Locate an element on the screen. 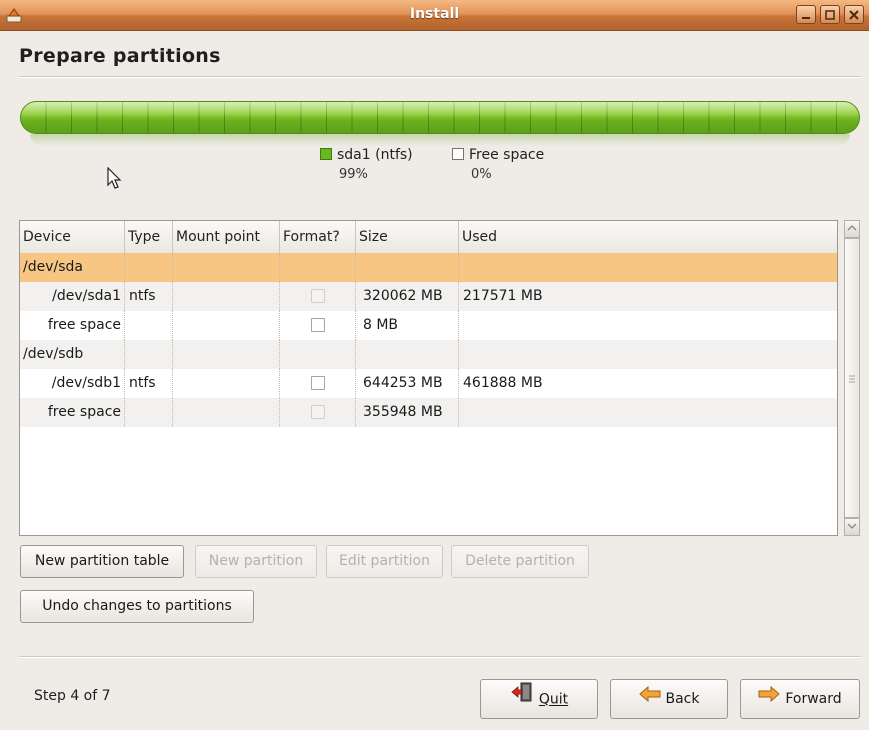 The width and height of the screenshot is (869, 730). legend-percent-free-space: 0% is located at coordinates (481, 174).